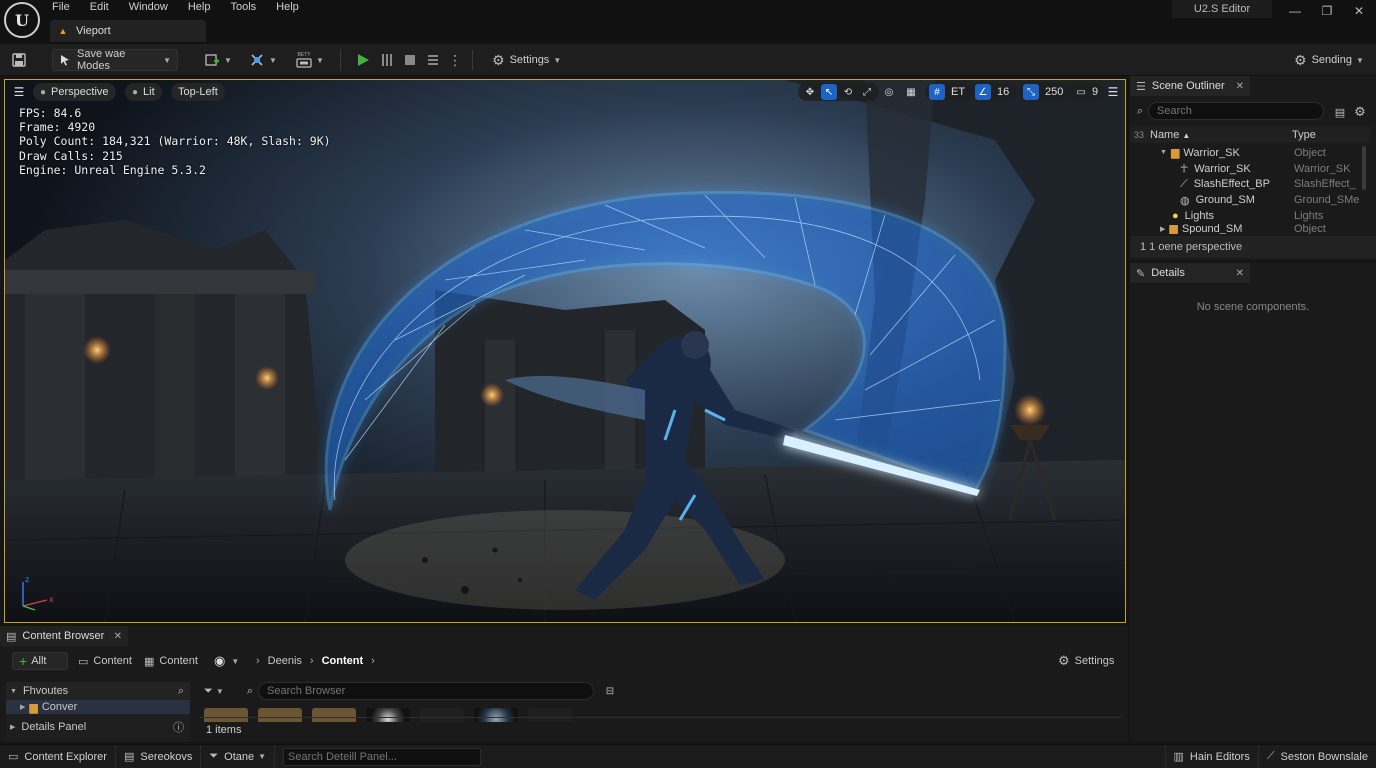  Describe the element at coordinates (1250, 200) in the screenshot. I see `tree-row: ◍ Ground_SM Ground_SMe` at that location.